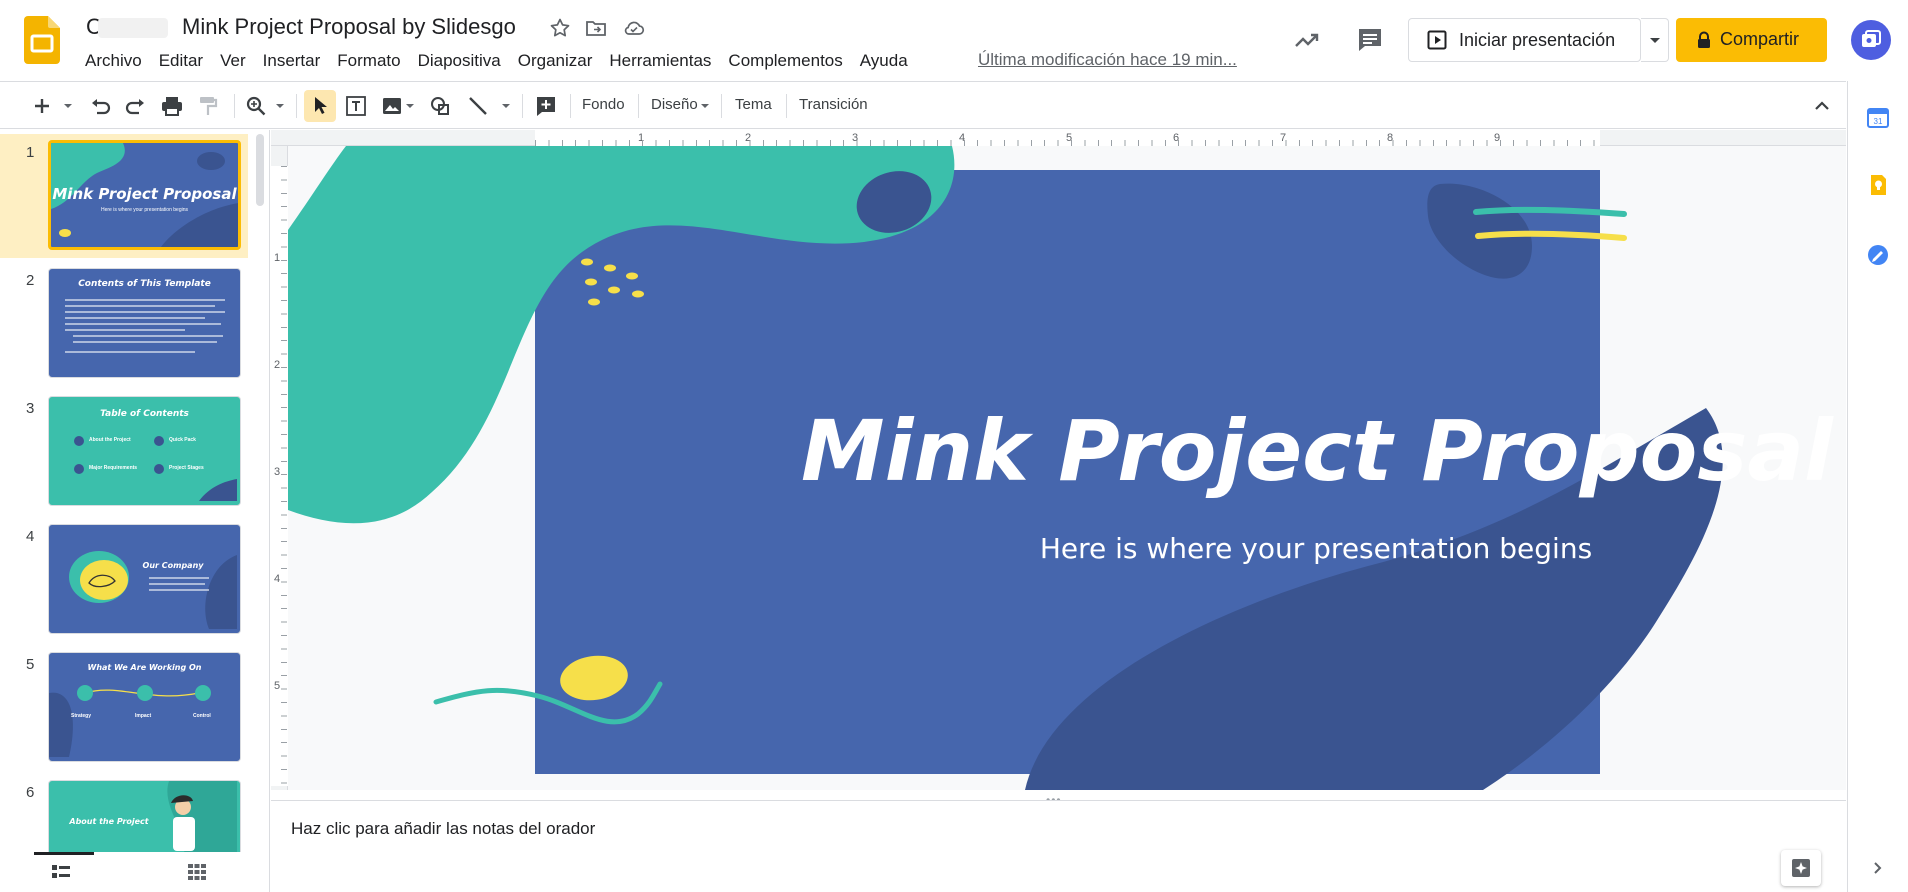 This screenshot has width=1908, height=892. Describe the element at coordinates (785, 61) in the screenshot. I see `menu-complementos: Complementos` at that location.